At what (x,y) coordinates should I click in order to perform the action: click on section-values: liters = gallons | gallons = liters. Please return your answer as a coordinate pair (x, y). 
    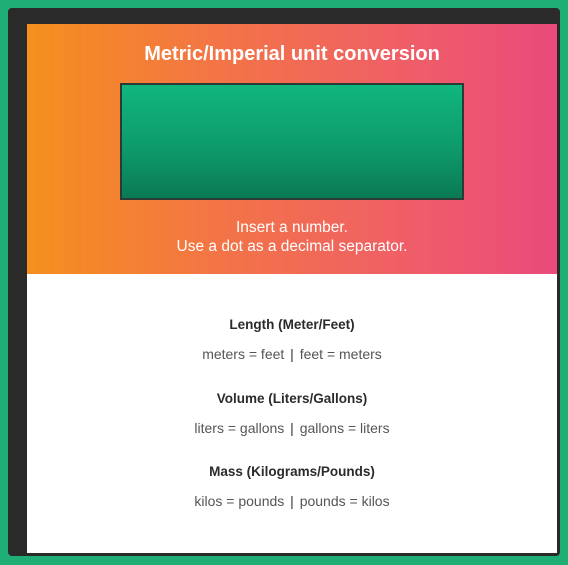
    Looking at the image, I should click on (292, 428).